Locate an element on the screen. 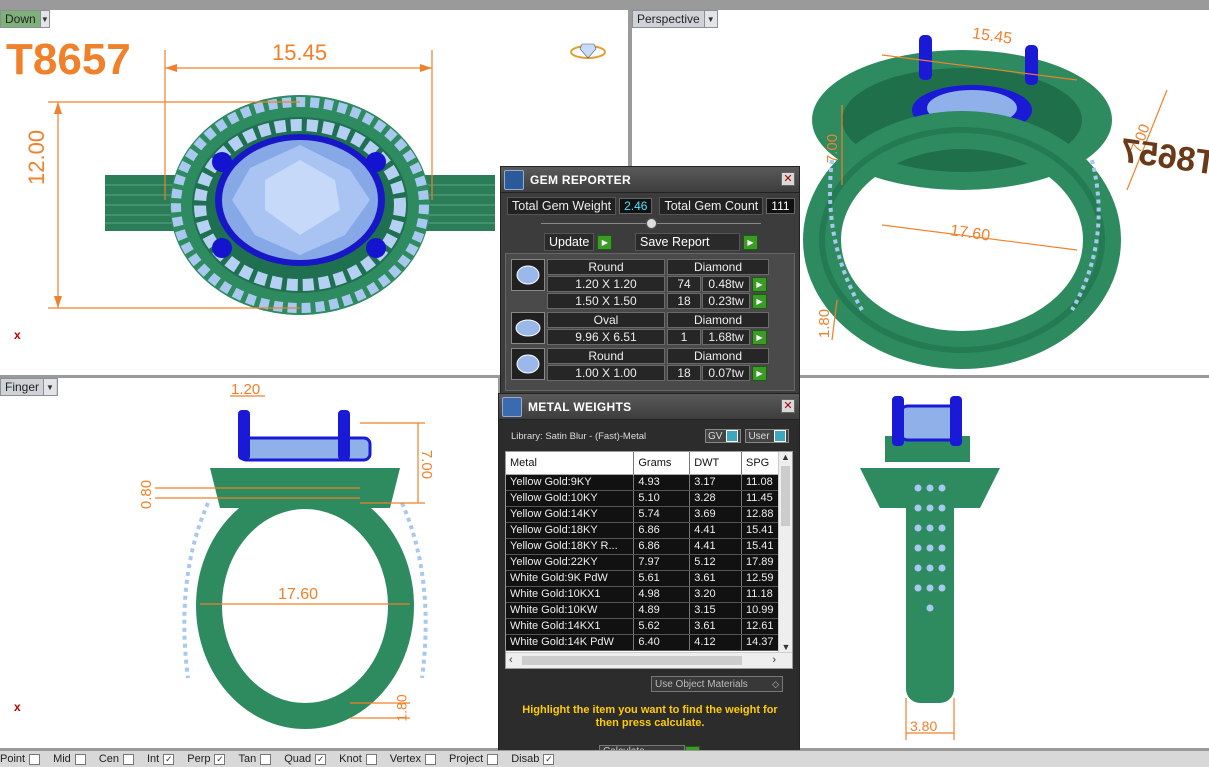 The width and height of the screenshot is (1209, 767). table-row: White Gold:14K PdW 6.40 4.12 14.37 is located at coordinates (643, 642).